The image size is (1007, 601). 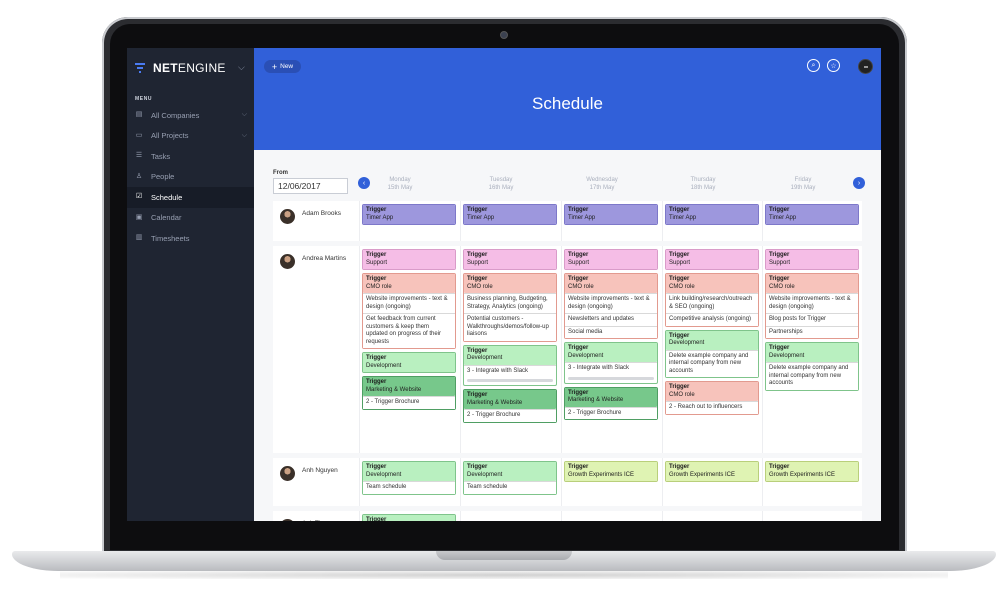 What do you see at coordinates (813, 65) in the screenshot?
I see `search-icon: ⌕` at bounding box center [813, 65].